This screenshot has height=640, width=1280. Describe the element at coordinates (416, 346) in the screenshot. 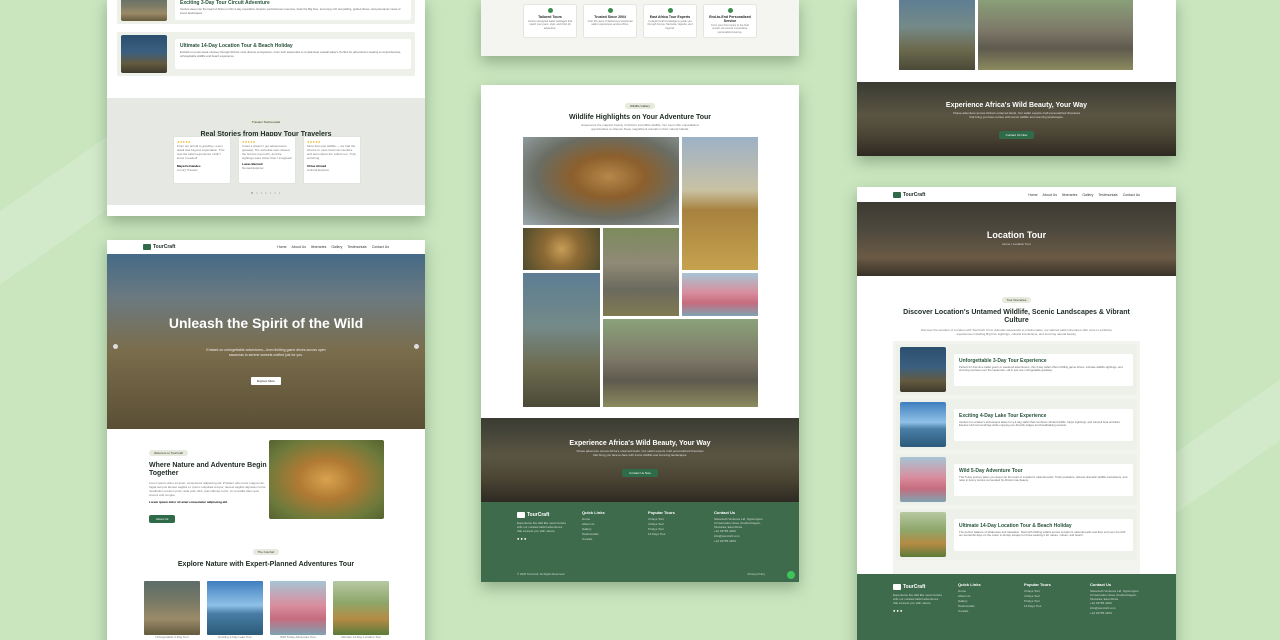

I see `hero-next-arrow` at that location.